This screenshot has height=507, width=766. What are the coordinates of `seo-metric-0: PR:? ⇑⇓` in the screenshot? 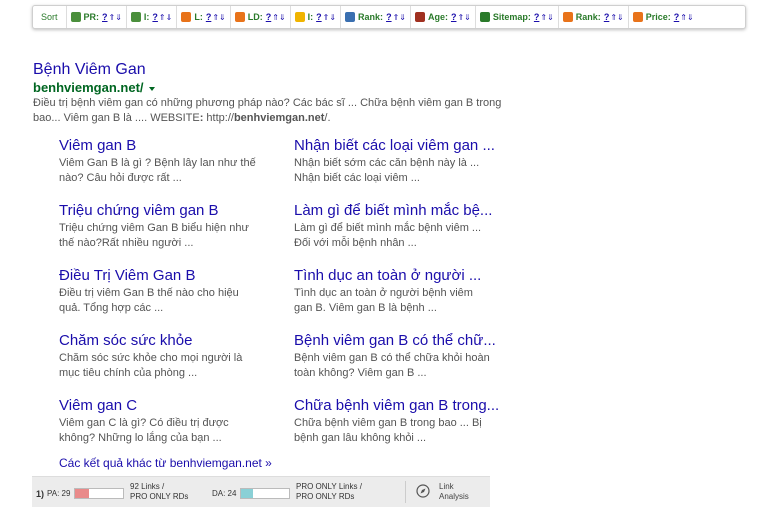 It's located at (97, 17).